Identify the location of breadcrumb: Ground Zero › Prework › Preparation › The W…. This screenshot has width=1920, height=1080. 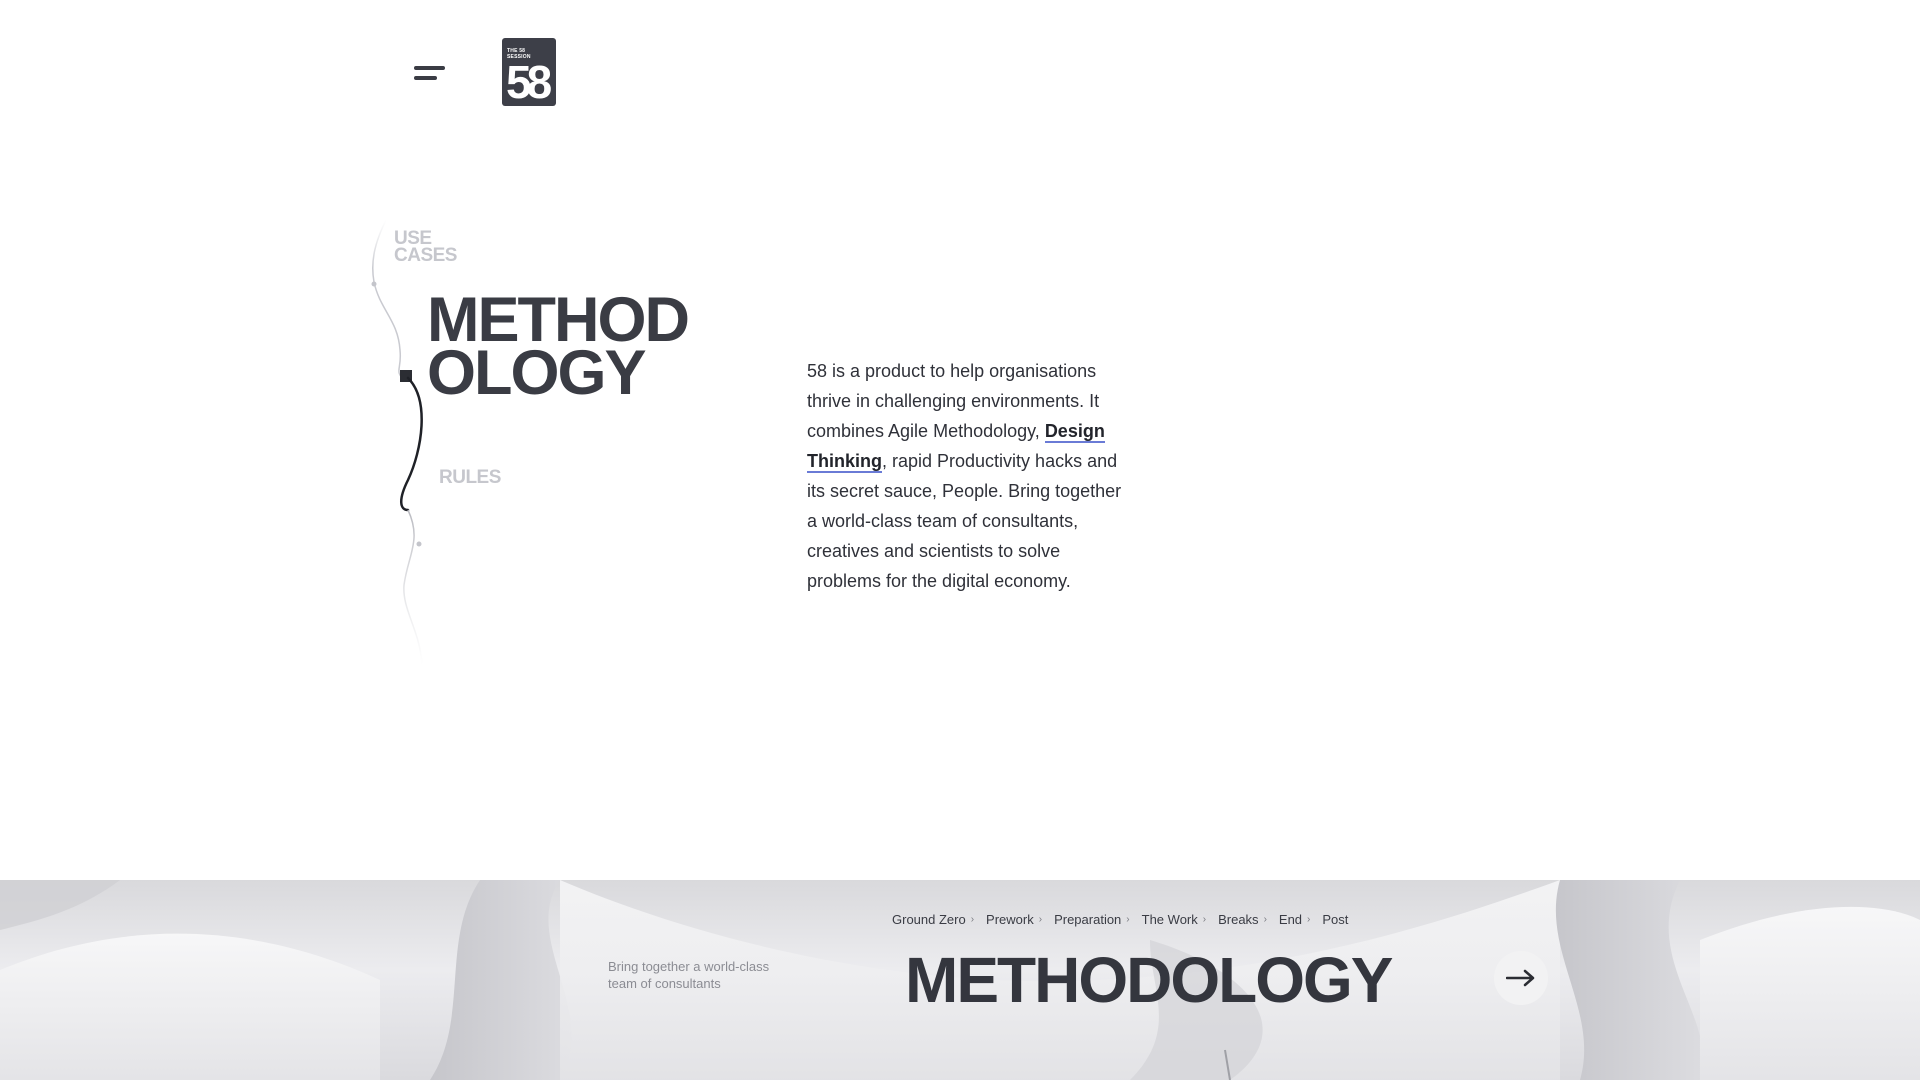
(1126, 919).